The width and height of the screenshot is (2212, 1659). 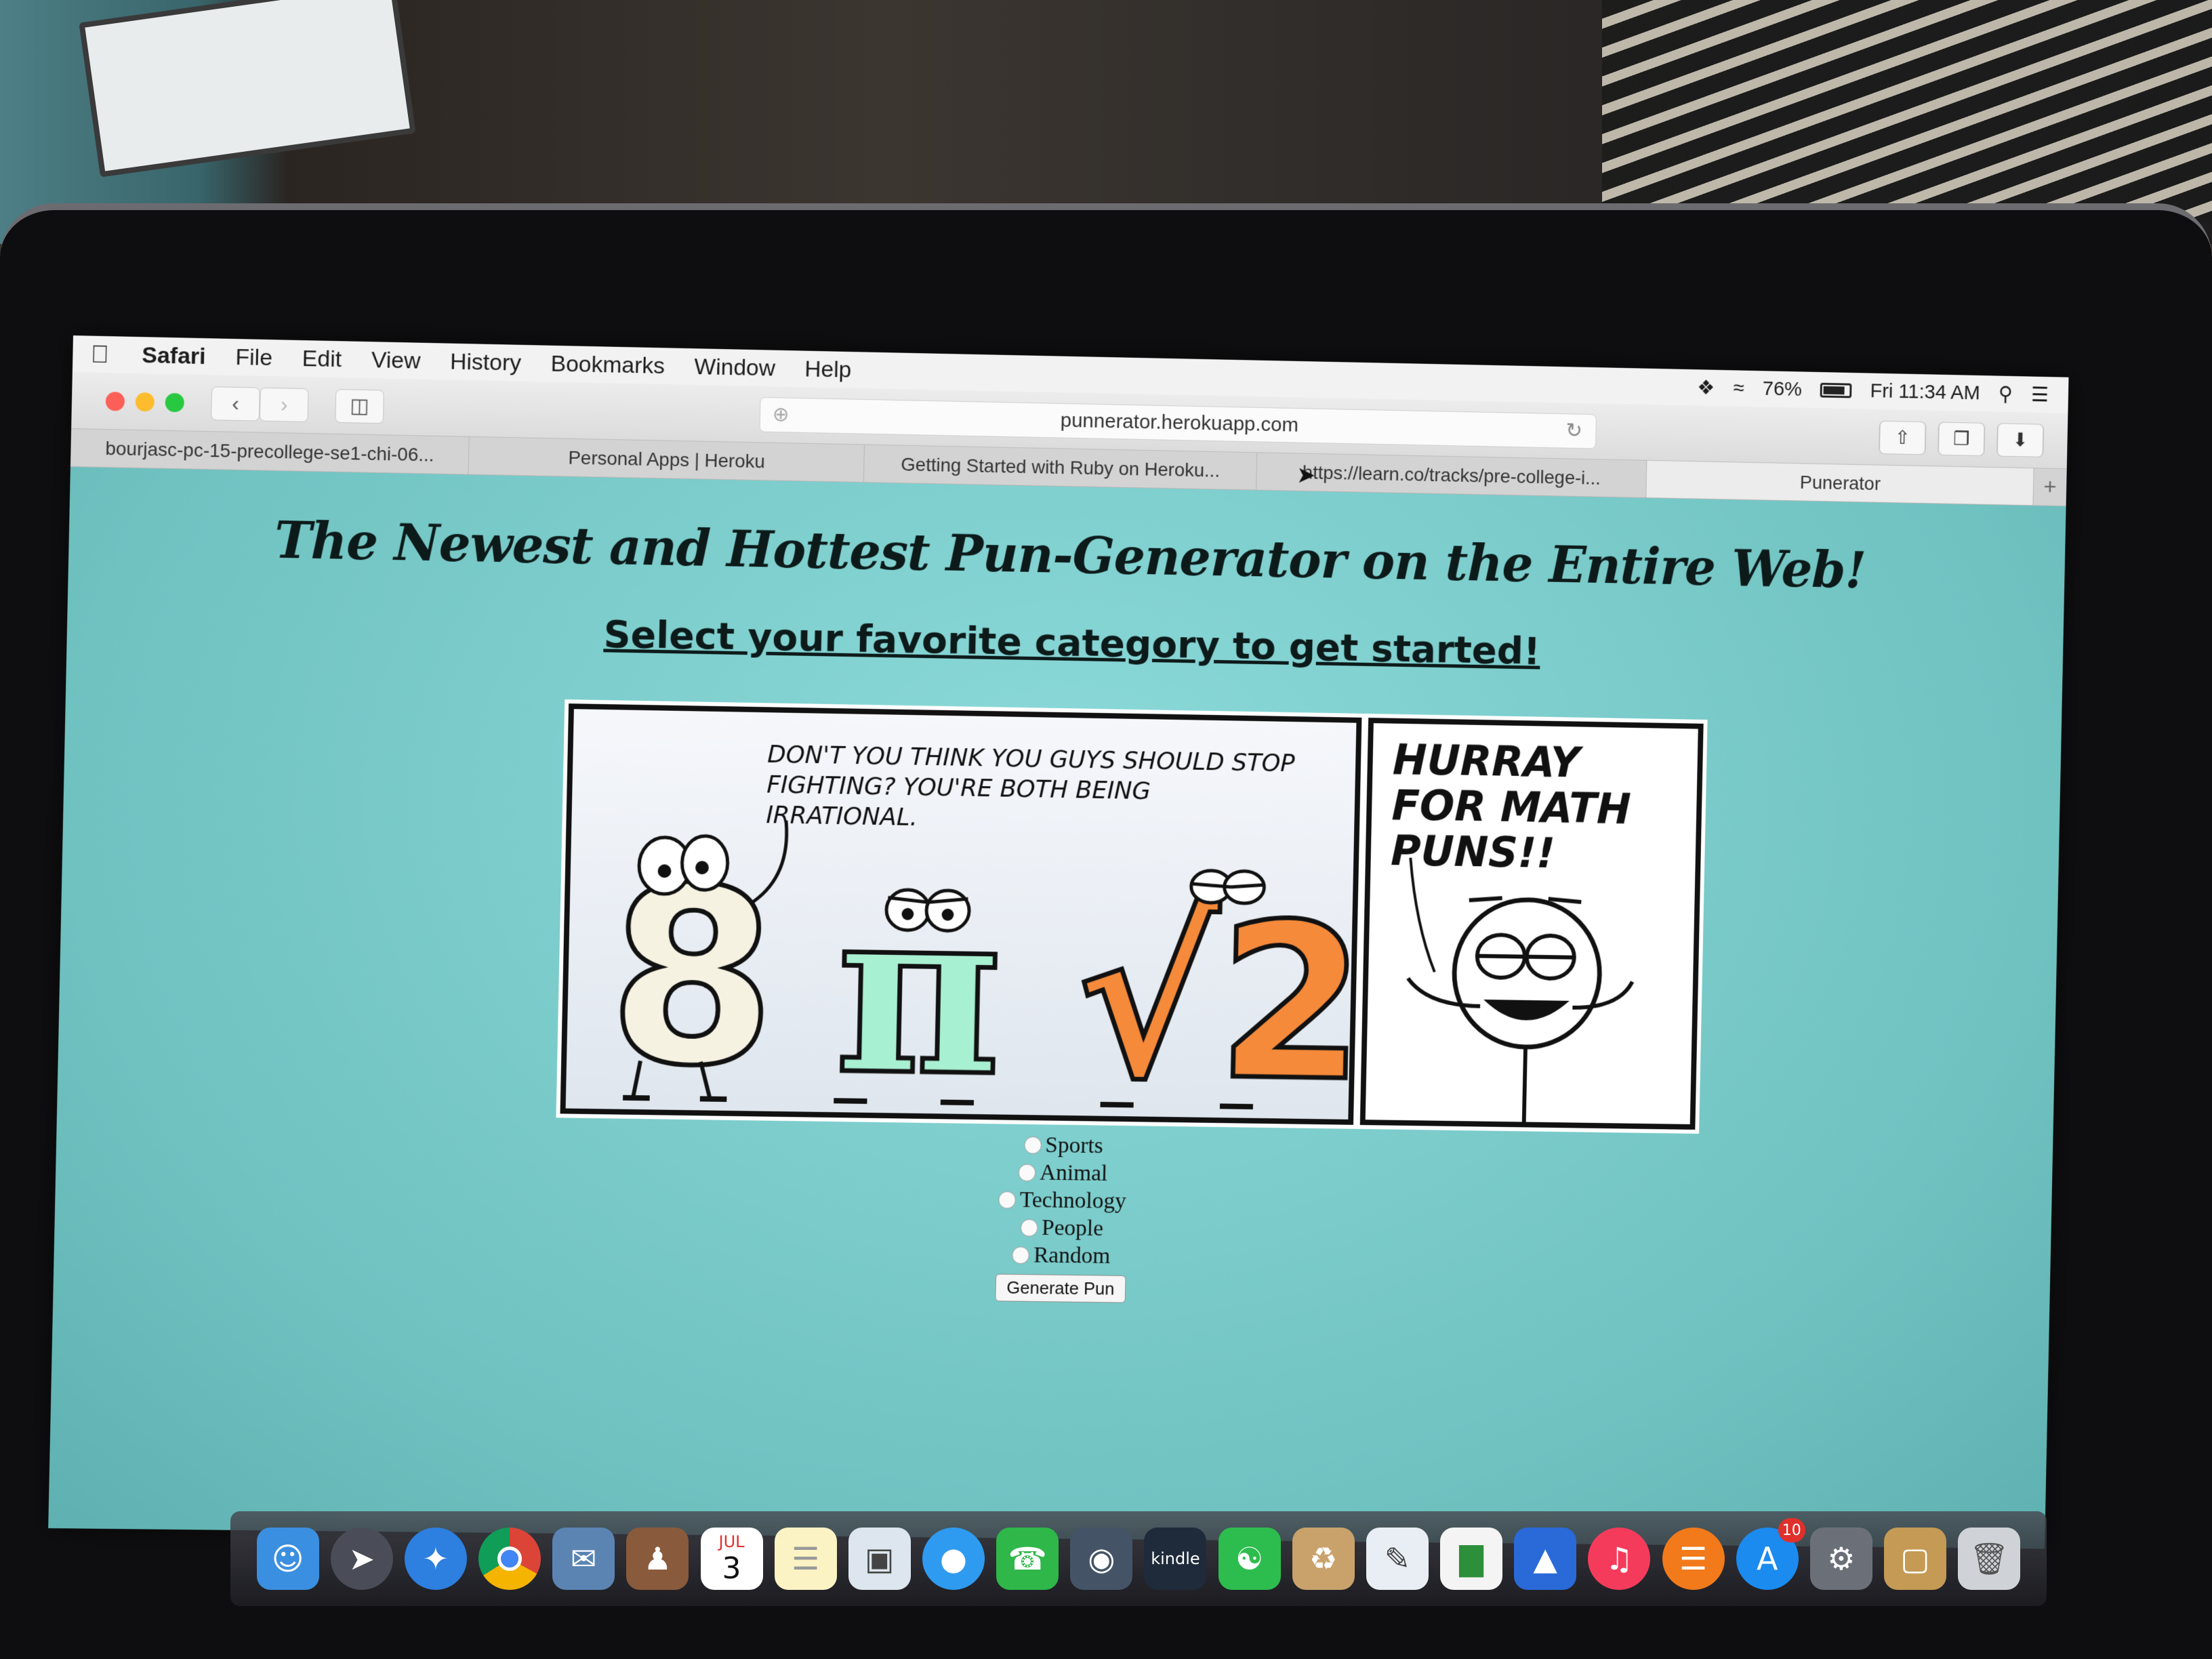 I want to click on comic-panel-1-art: 8 π √2, so click(x=980, y=919).